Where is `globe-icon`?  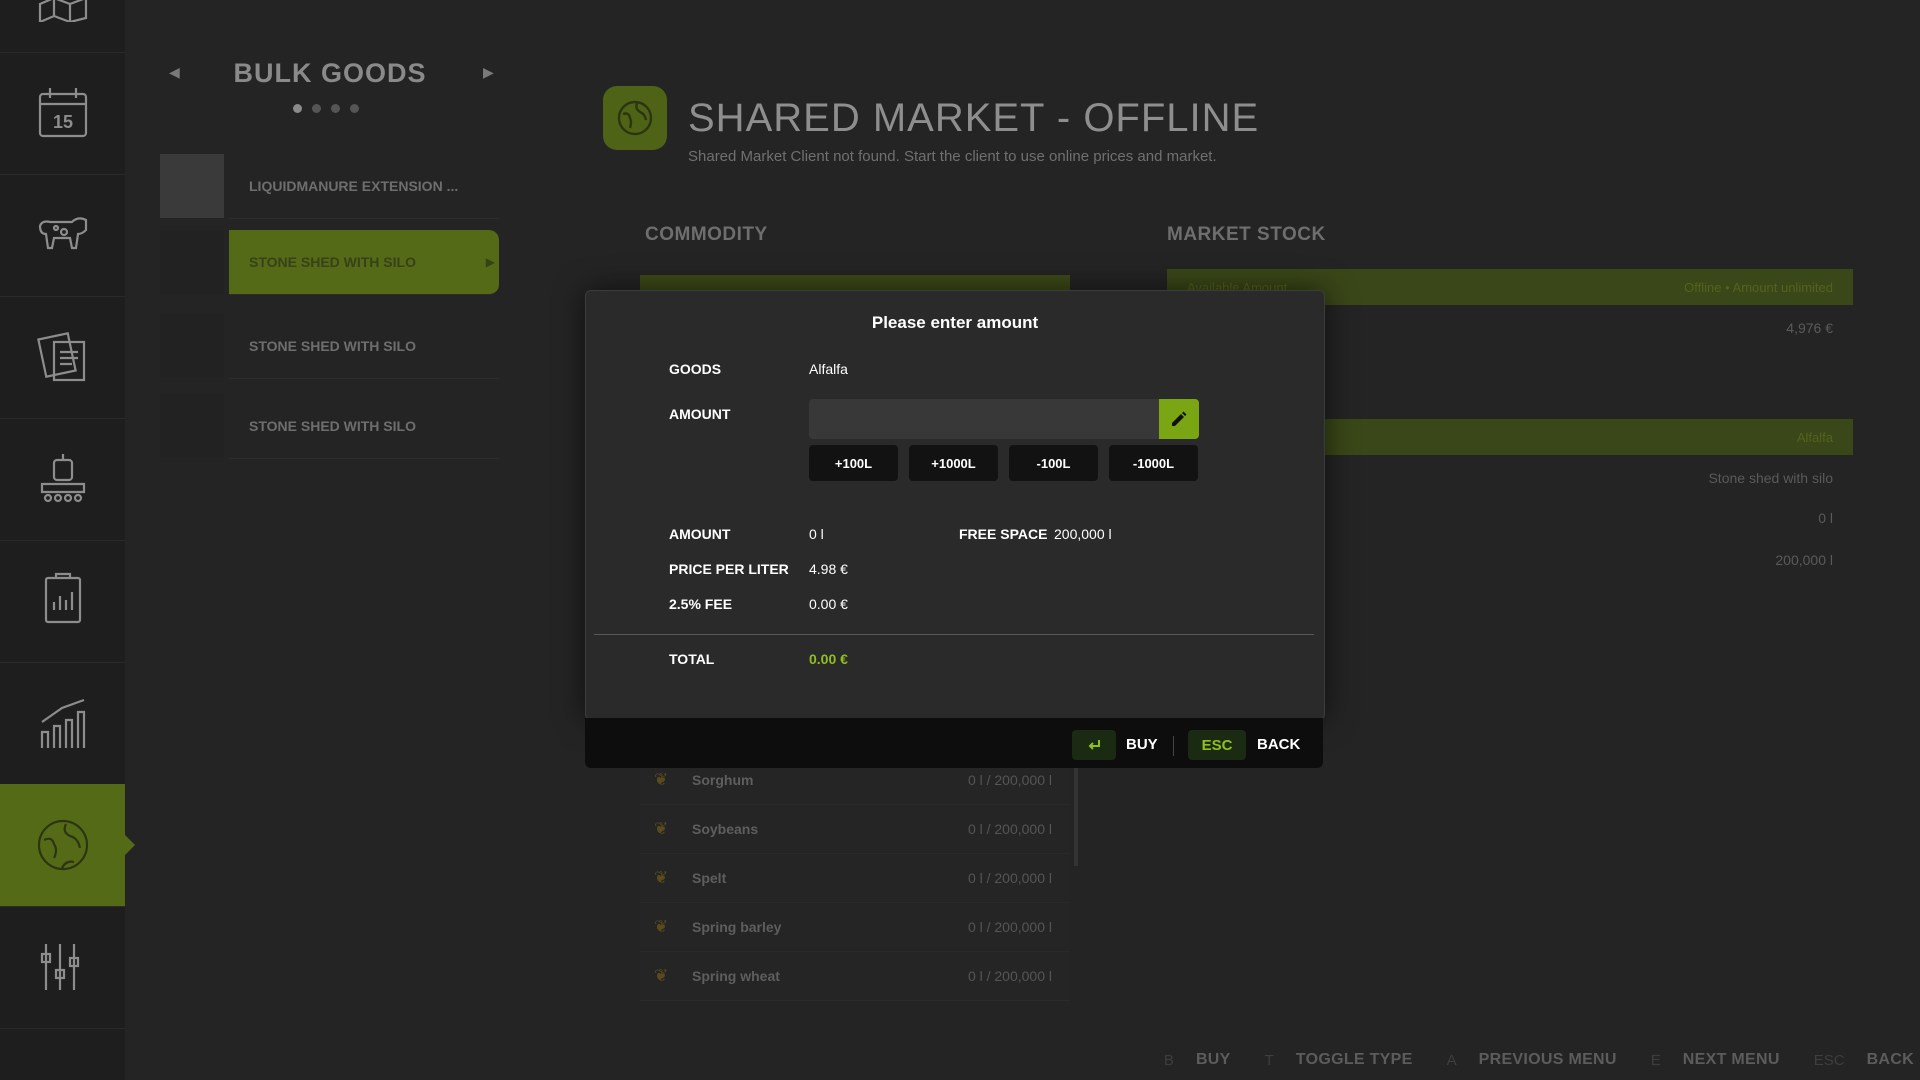
globe-icon is located at coordinates (635, 118).